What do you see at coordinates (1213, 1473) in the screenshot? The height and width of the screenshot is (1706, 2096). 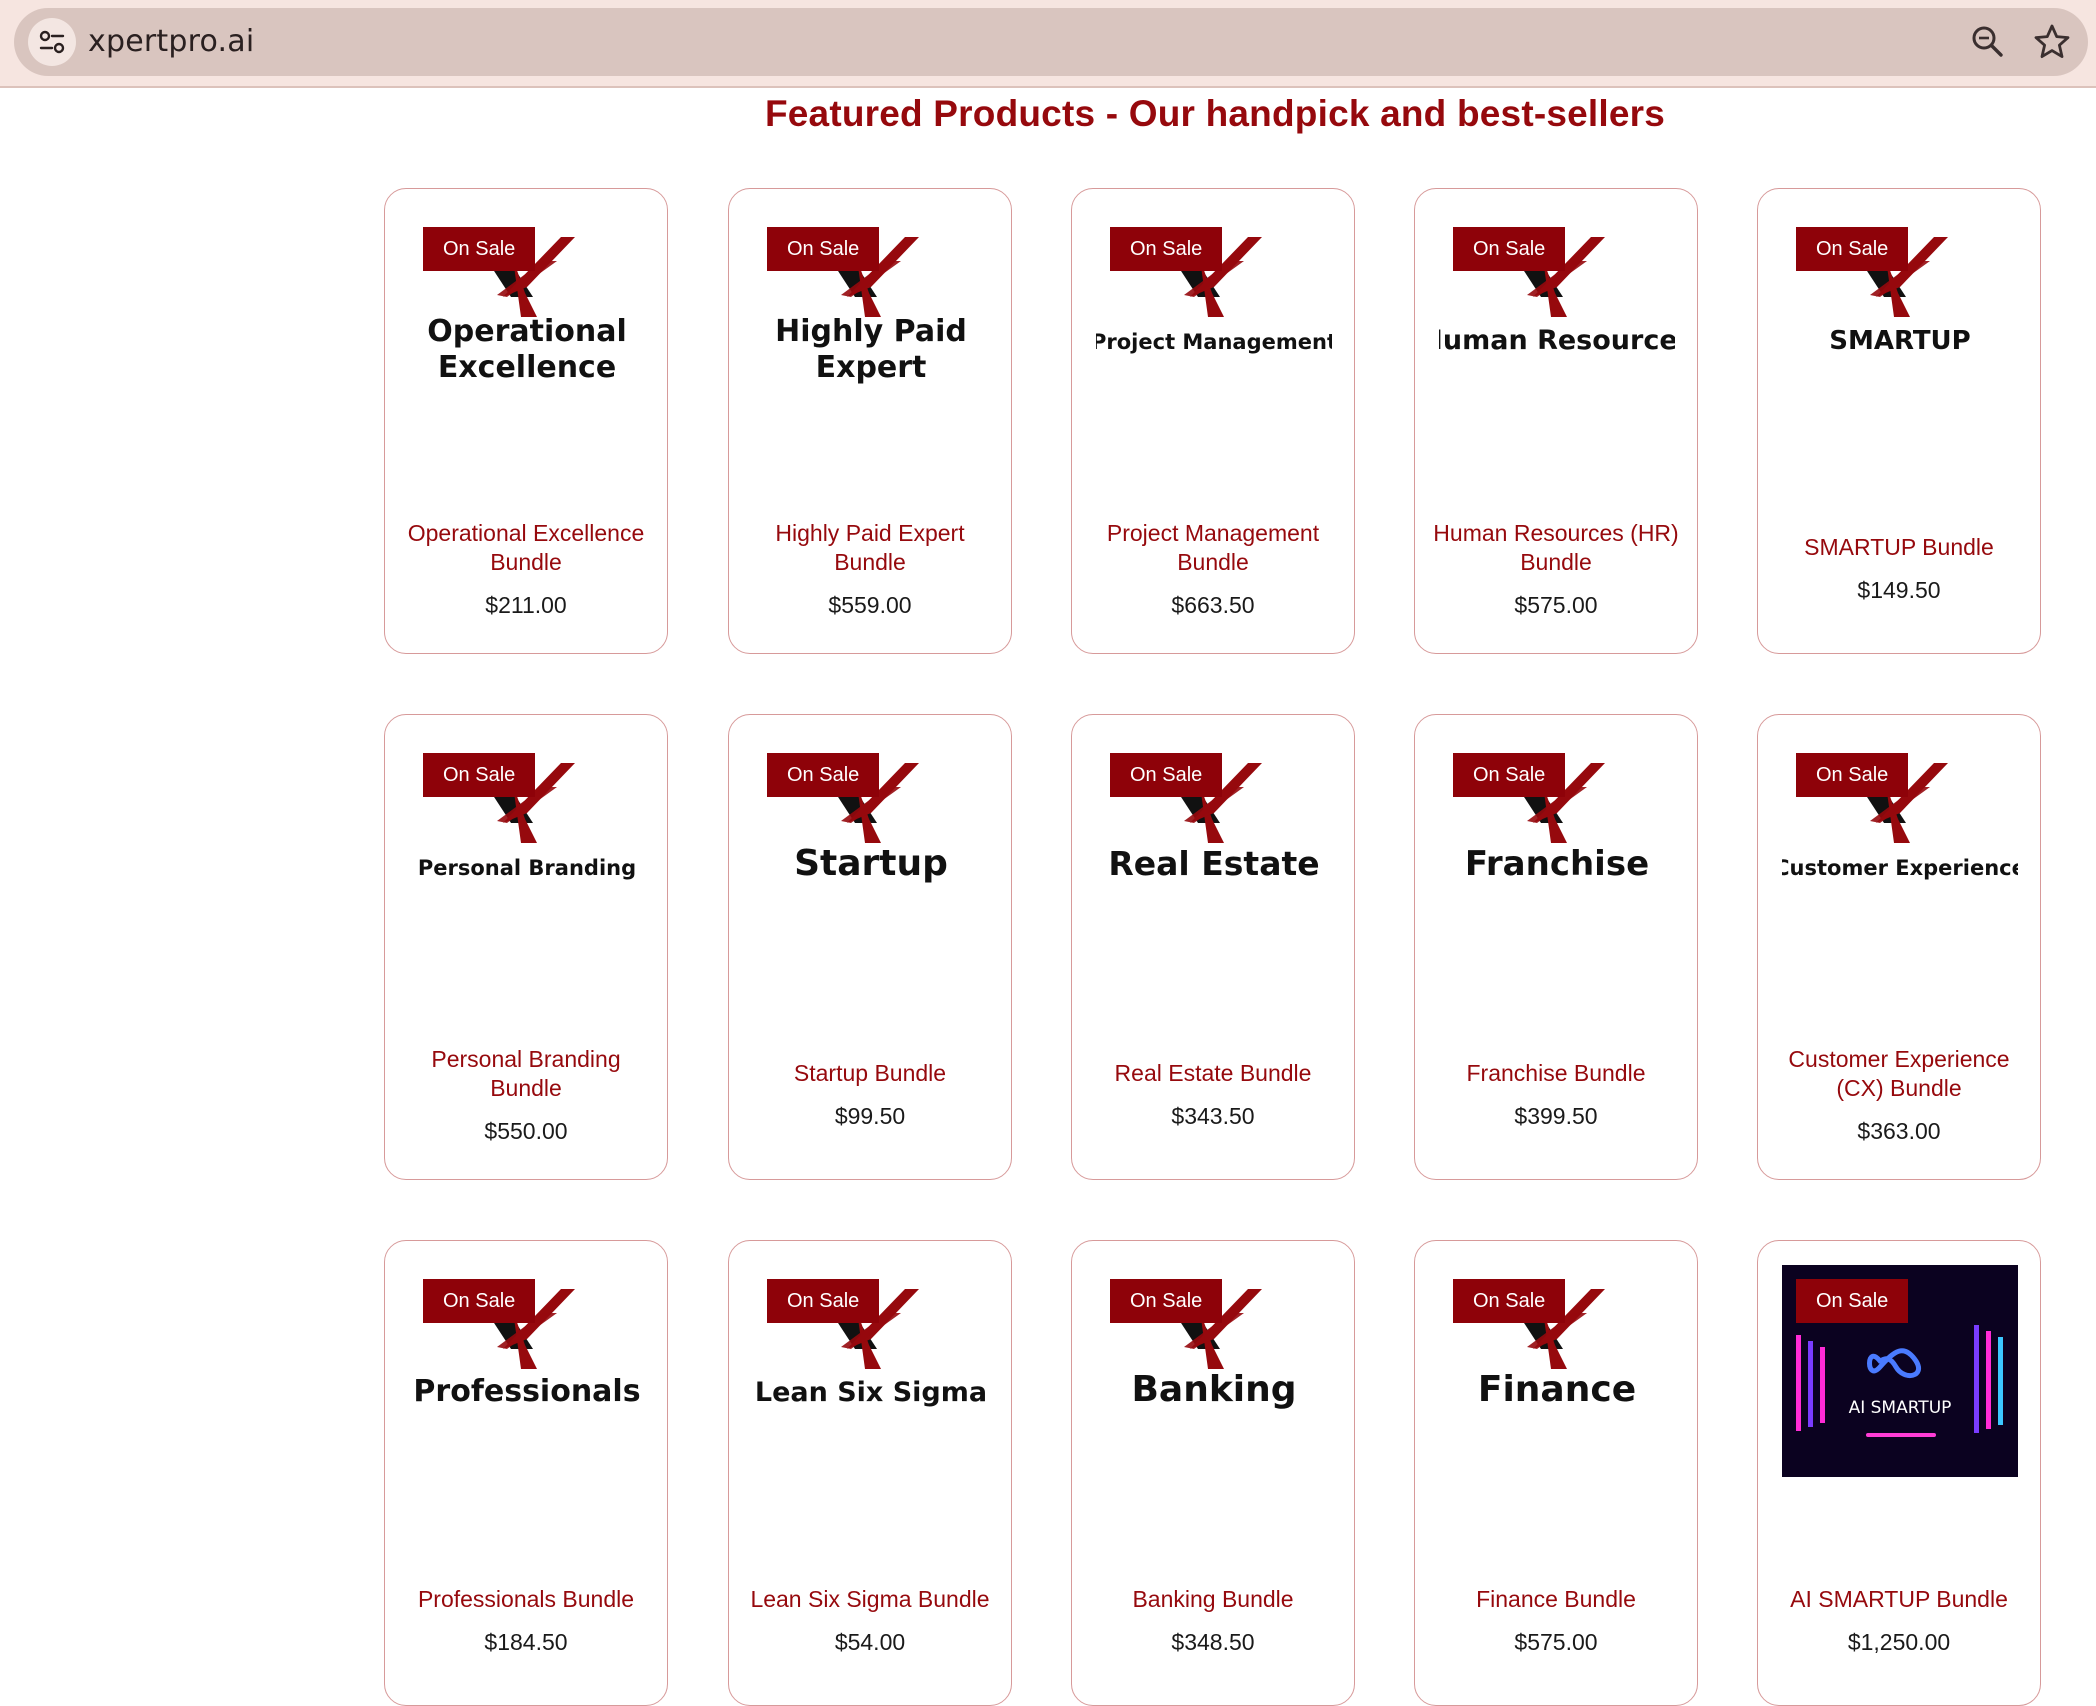 I see `product-card: Banking On Sale Banking Bundle $348.50` at bounding box center [1213, 1473].